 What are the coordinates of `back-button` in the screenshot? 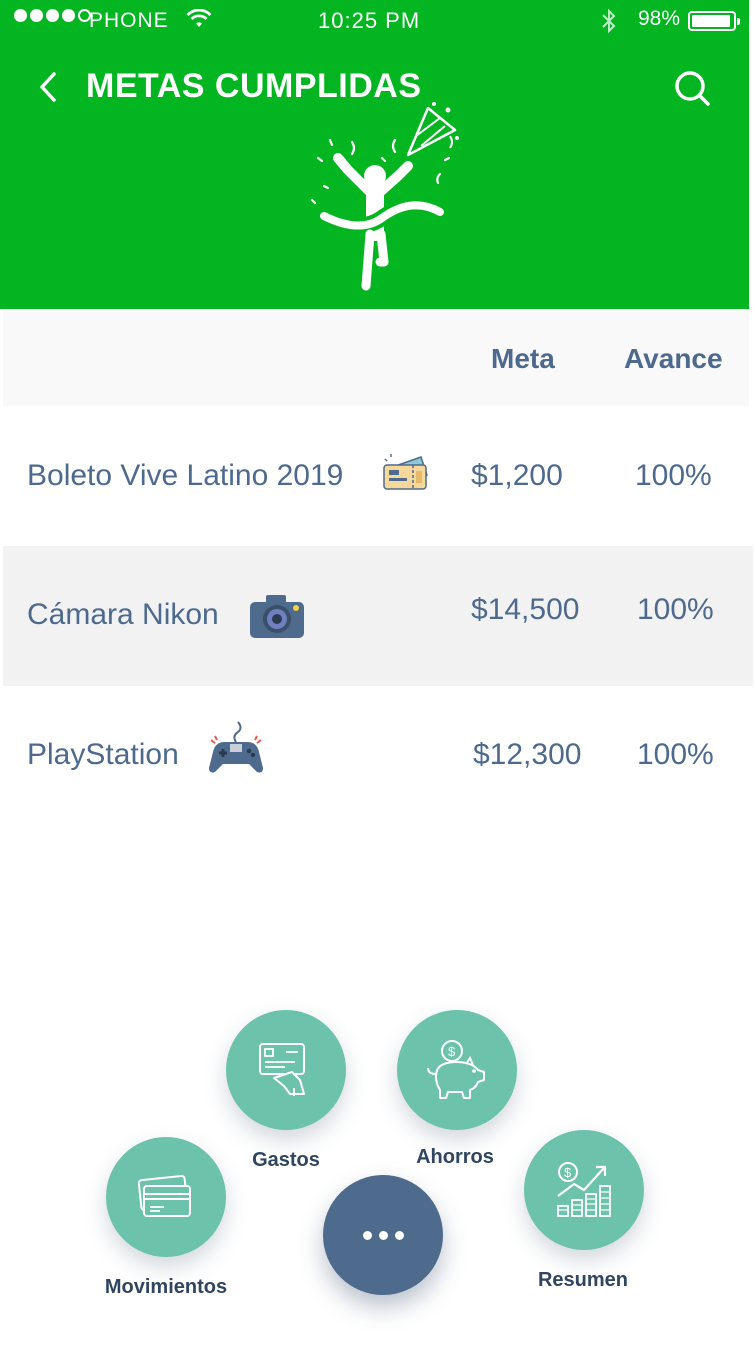 It's located at (52, 88).